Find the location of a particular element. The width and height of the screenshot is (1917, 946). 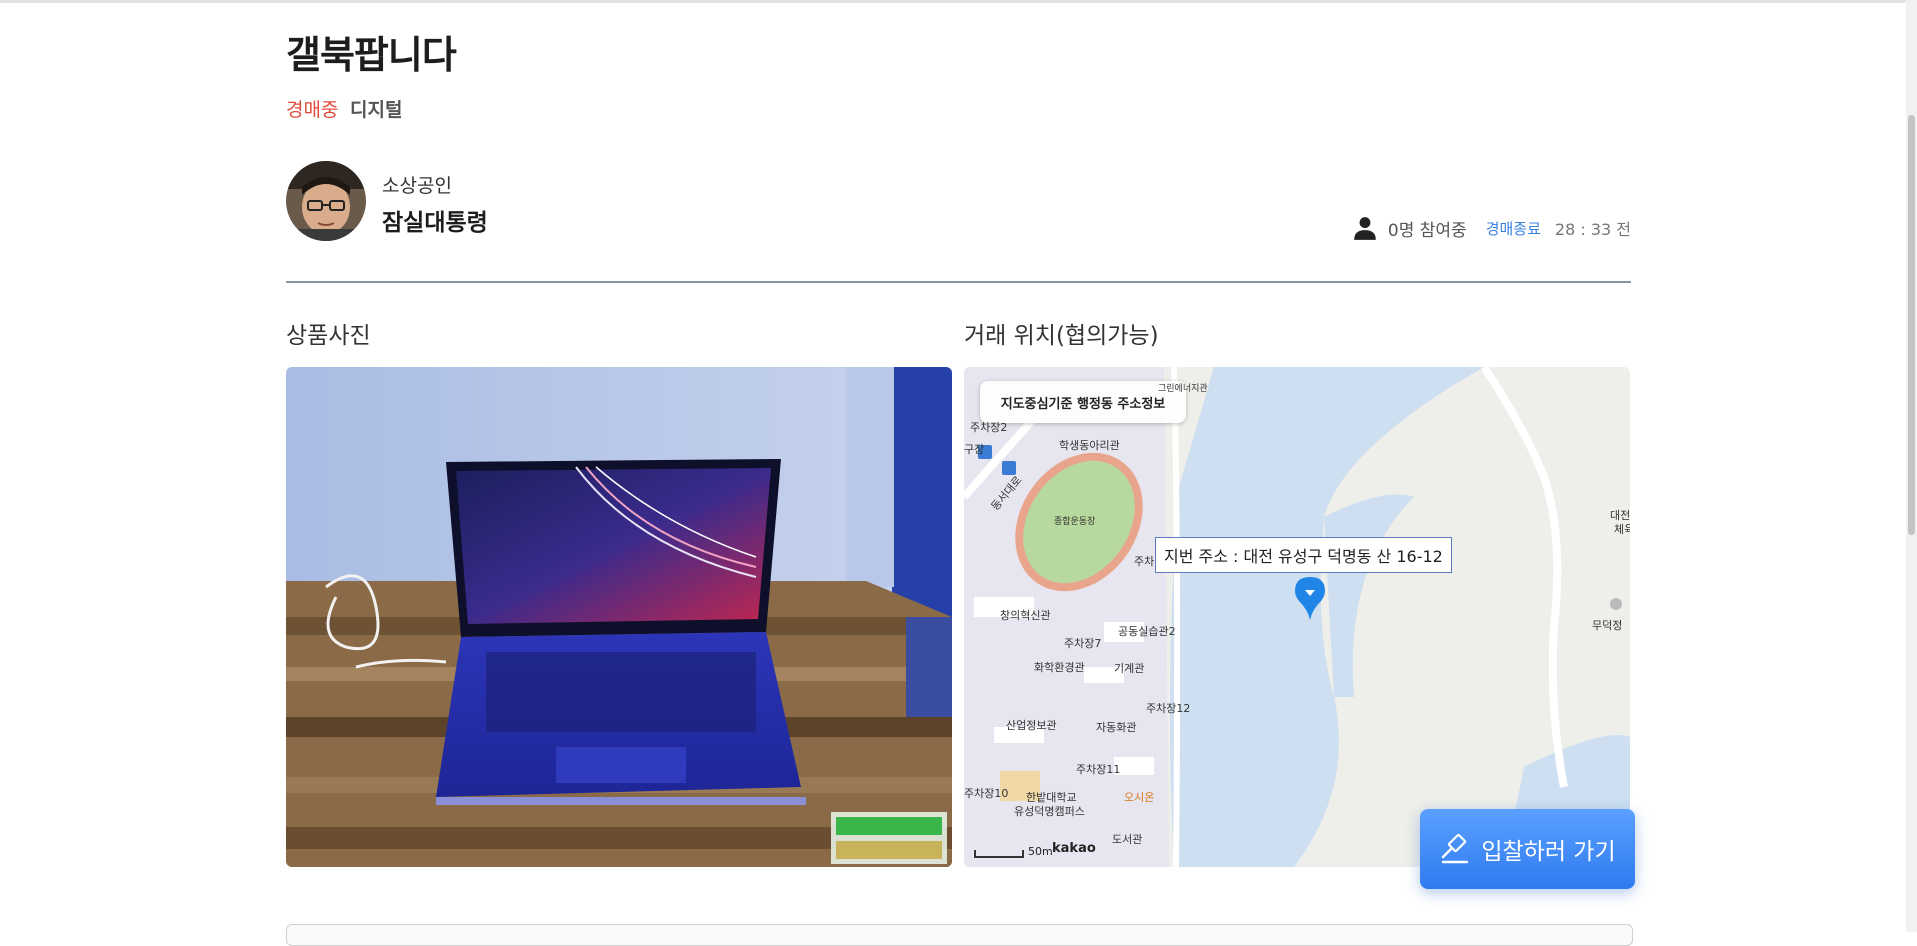

map-label: 주차장7 is located at coordinates (1083, 643).